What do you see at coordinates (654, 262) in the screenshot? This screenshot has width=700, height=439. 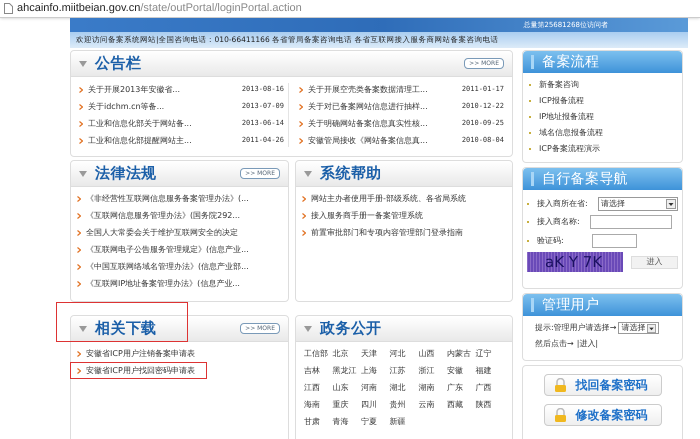 I see `enter-button: 进入` at bounding box center [654, 262].